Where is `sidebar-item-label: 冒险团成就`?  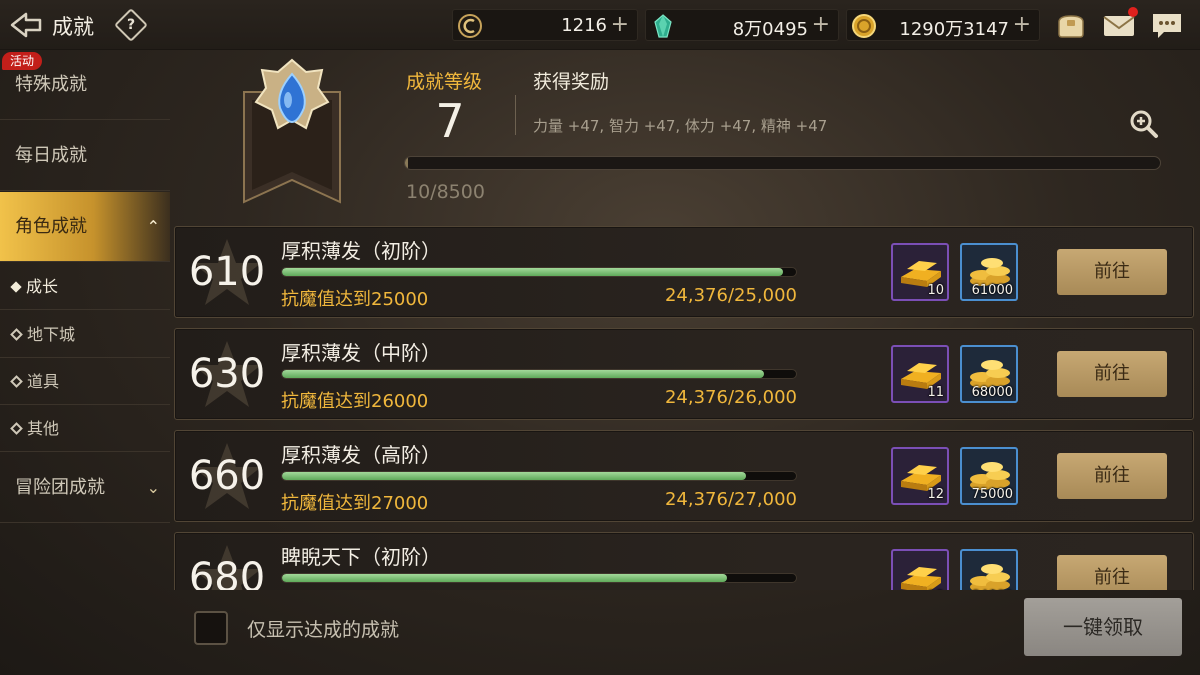 sidebar-item-label: 冒险团成就 is located at coordinates (60, 487).